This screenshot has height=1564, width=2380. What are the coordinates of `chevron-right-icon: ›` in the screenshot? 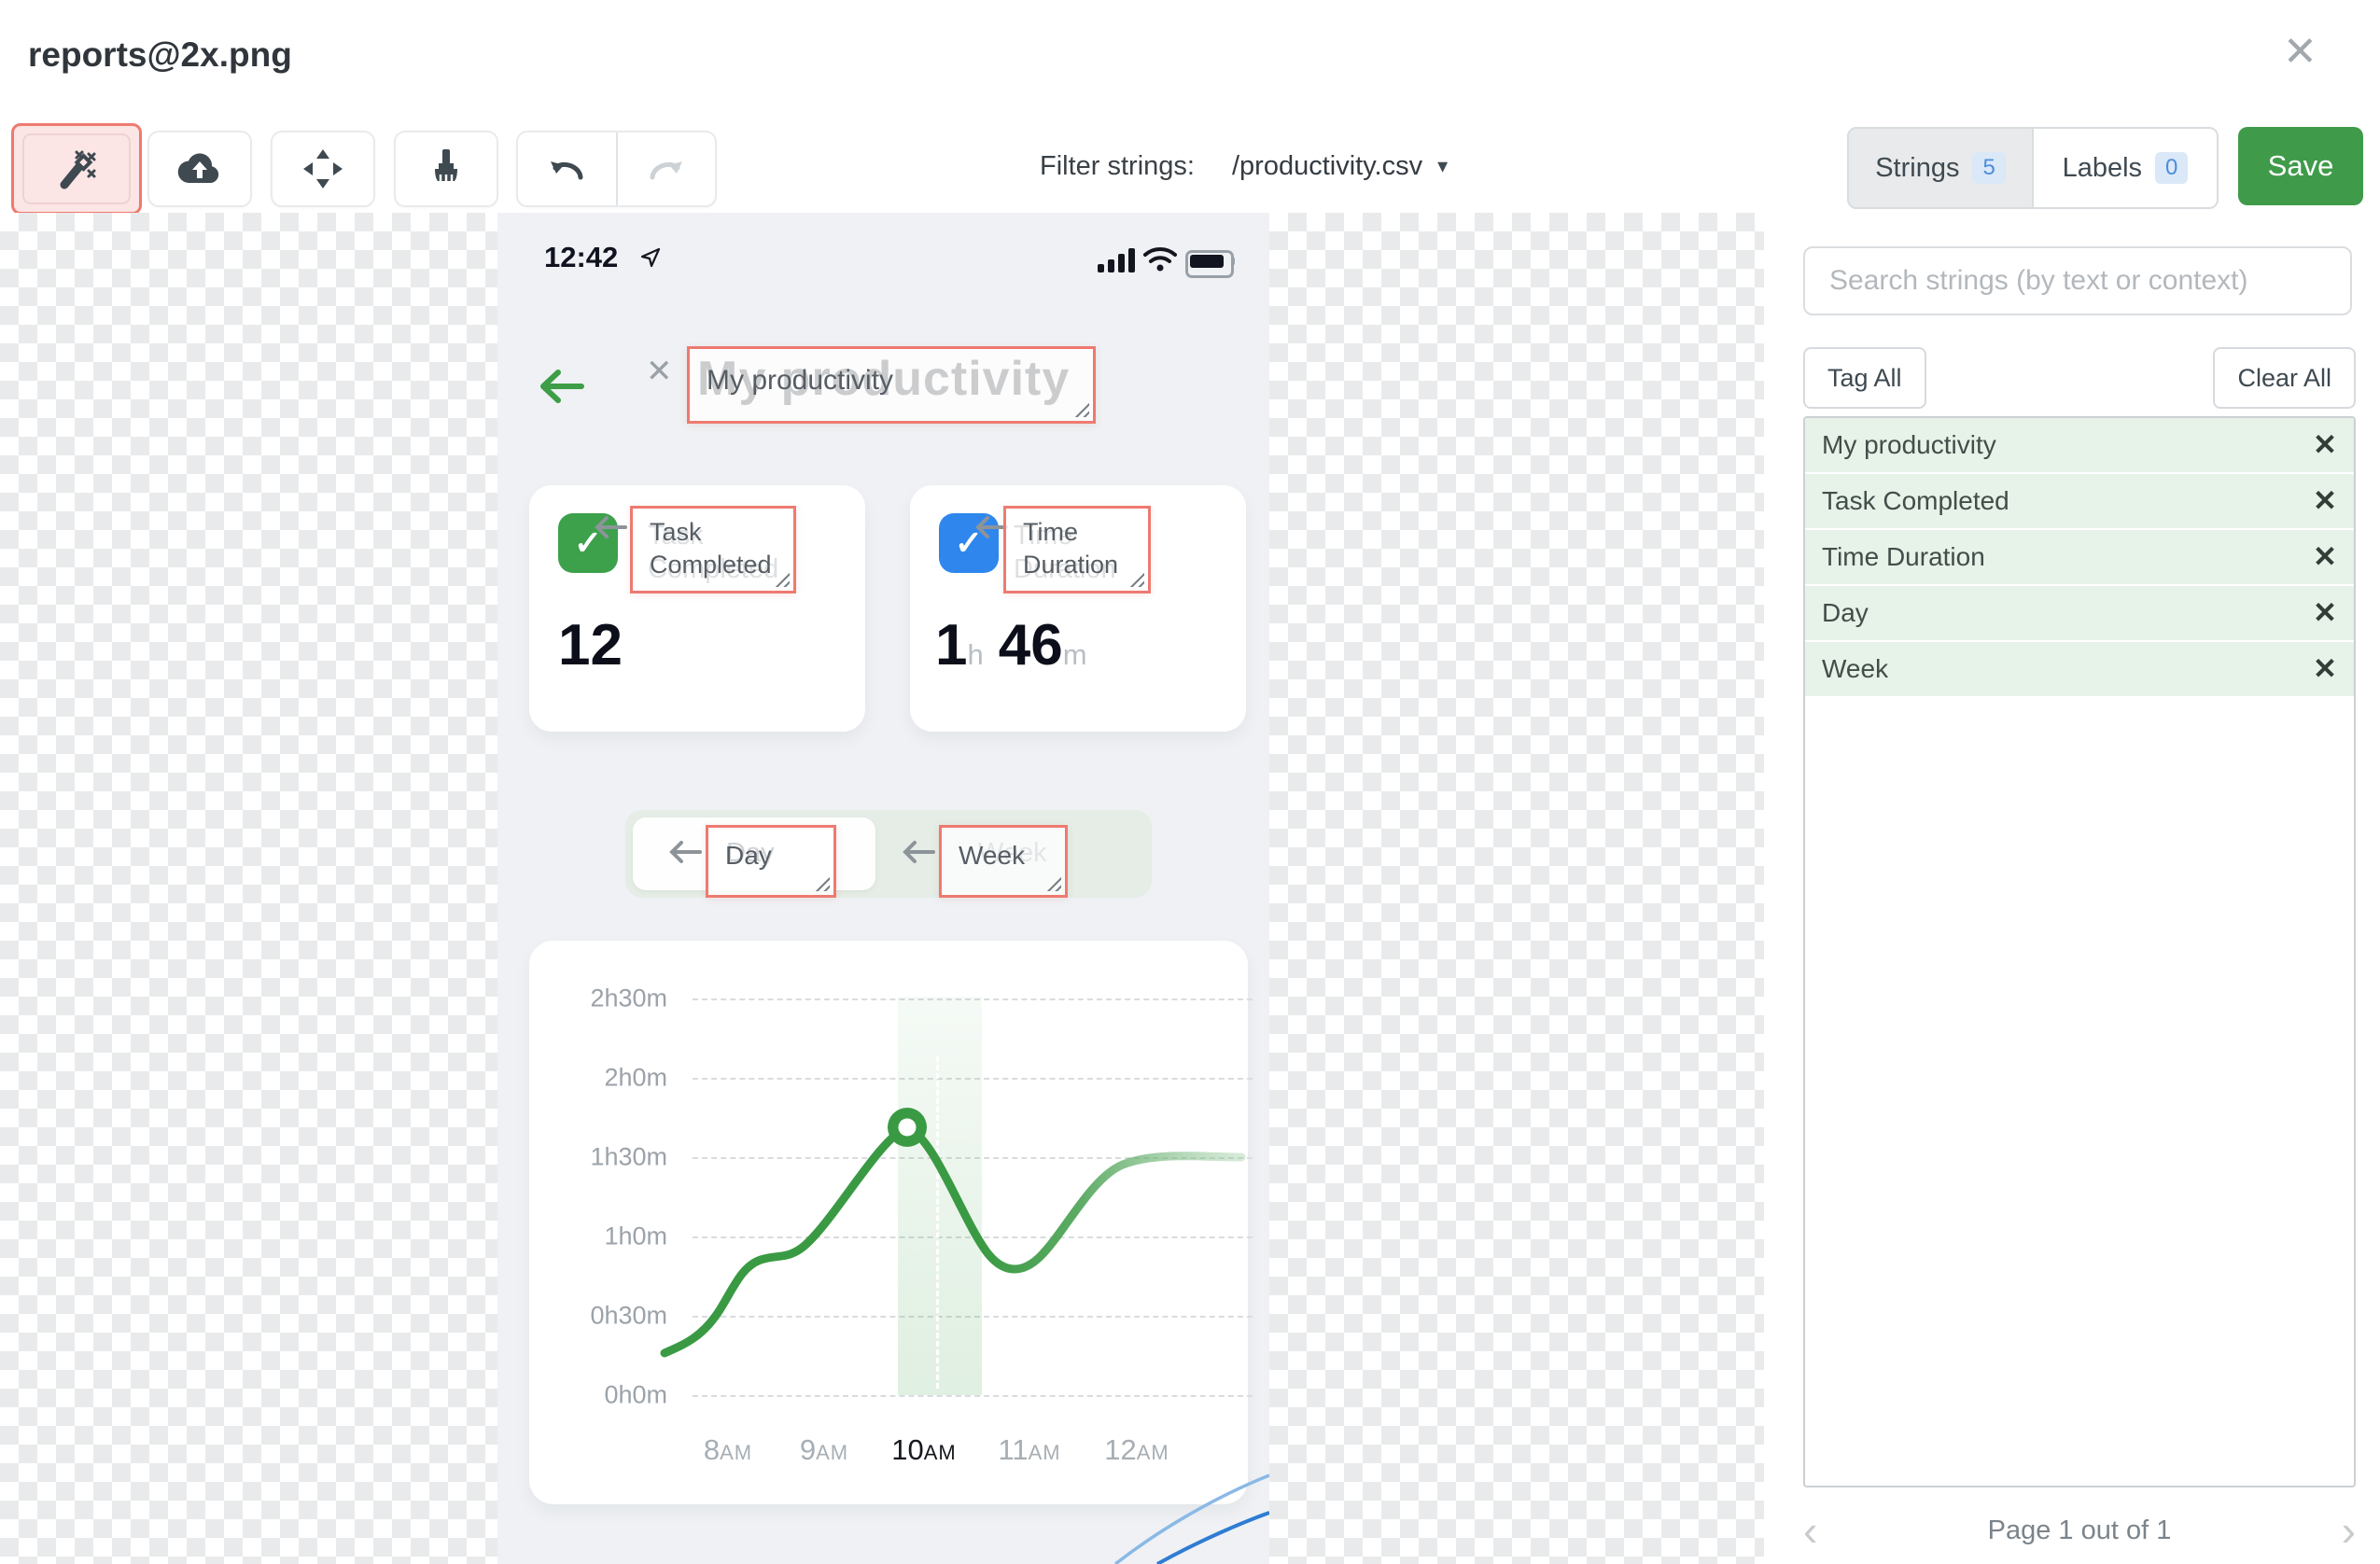 It's located at (2349, 1530).